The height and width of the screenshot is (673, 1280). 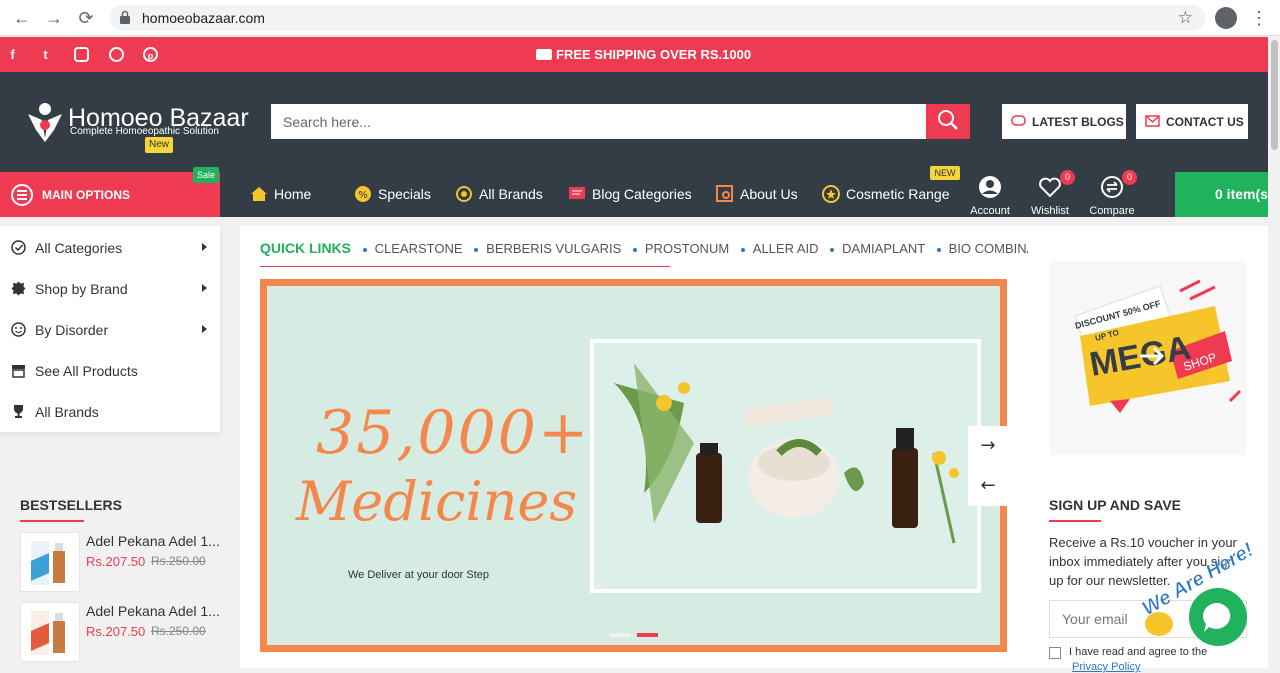 What do you see at coordinates (657, 18) in the screenshot?
I see `address-bar: homoeobazaar.com ☆` at bounding box center [657, 18].